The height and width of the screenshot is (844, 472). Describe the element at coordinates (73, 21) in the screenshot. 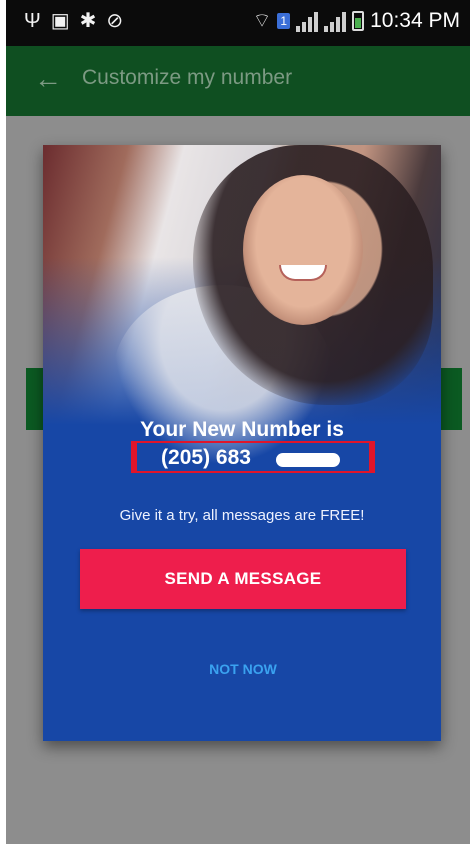

I see `notification-icons: Ψ ▣ ✱ ⊘` at that location.